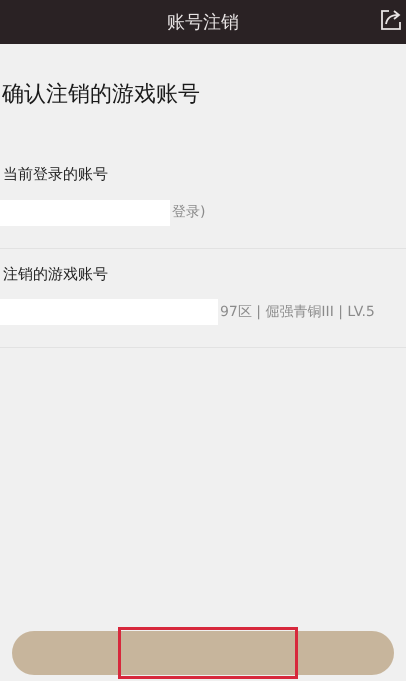 The height and width of the screenshot is (681, 406). Describe the element at coordinates (101, 95) in the screenshot. I see `heading: 确认注销的游戏账号` at that location.